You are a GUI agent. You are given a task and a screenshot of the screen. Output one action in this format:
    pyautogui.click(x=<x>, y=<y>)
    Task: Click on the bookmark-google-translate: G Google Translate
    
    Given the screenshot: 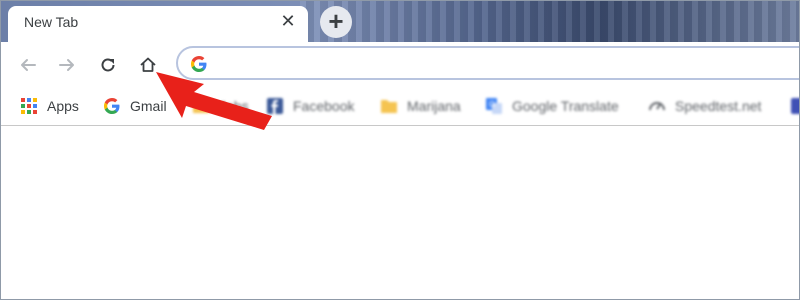 What is the action you would take?
    pyautogui.click(x=552, y=106)
    